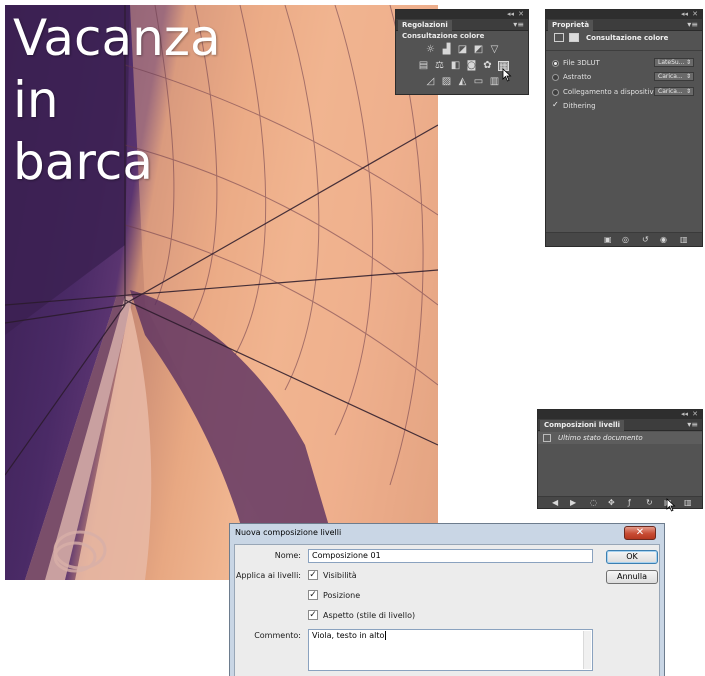  Describe the element at coordinates (649, 502) in the screenshot. I see `update-all-icon: ↻` at that location.